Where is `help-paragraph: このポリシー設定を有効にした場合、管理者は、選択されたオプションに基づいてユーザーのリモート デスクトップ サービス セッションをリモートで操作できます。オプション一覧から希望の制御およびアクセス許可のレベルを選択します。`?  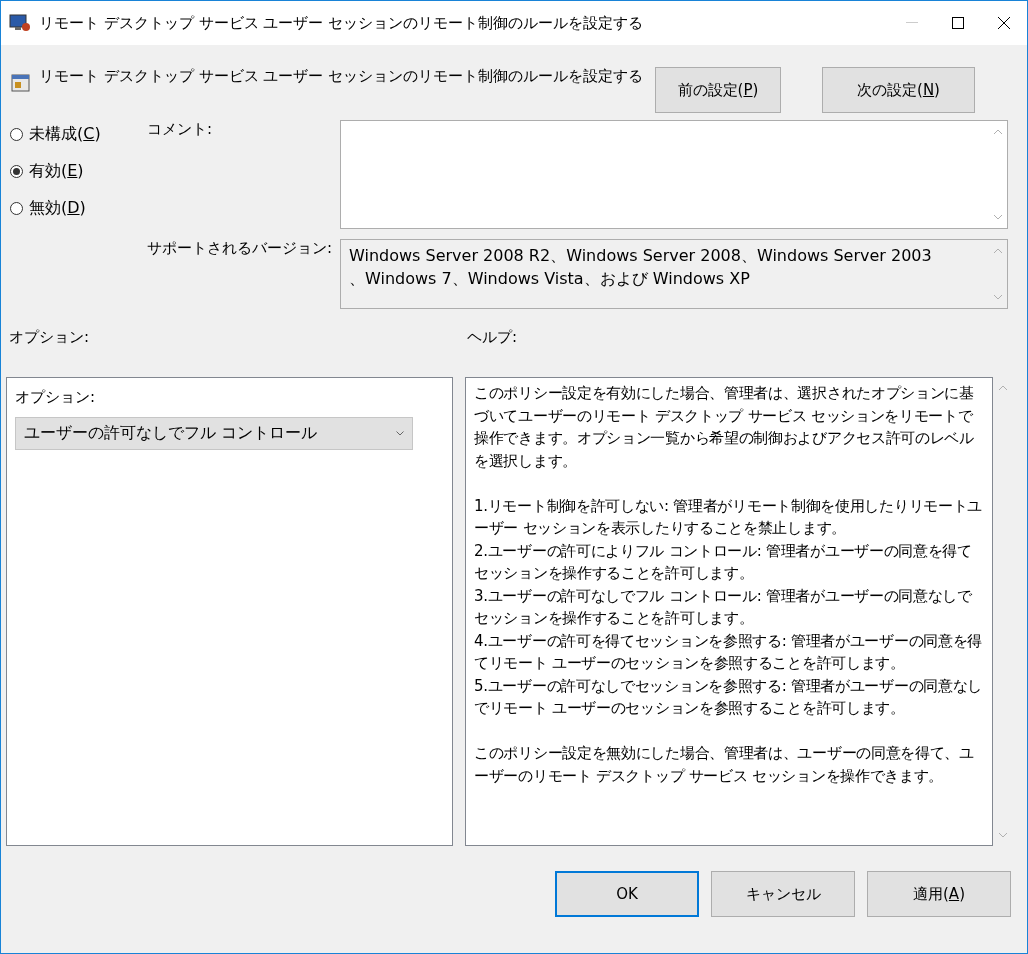 help-paragraph: このポリシー設定を有効にした場合、管理者は、選択されたオプションに基づいてユーザーのリモート デスクトップ サービス セッションをリモートで操作できます。オプション一覧から希望の制御およびアクセス許可のレベルを選択します。 is located at coordinates (724, 427).